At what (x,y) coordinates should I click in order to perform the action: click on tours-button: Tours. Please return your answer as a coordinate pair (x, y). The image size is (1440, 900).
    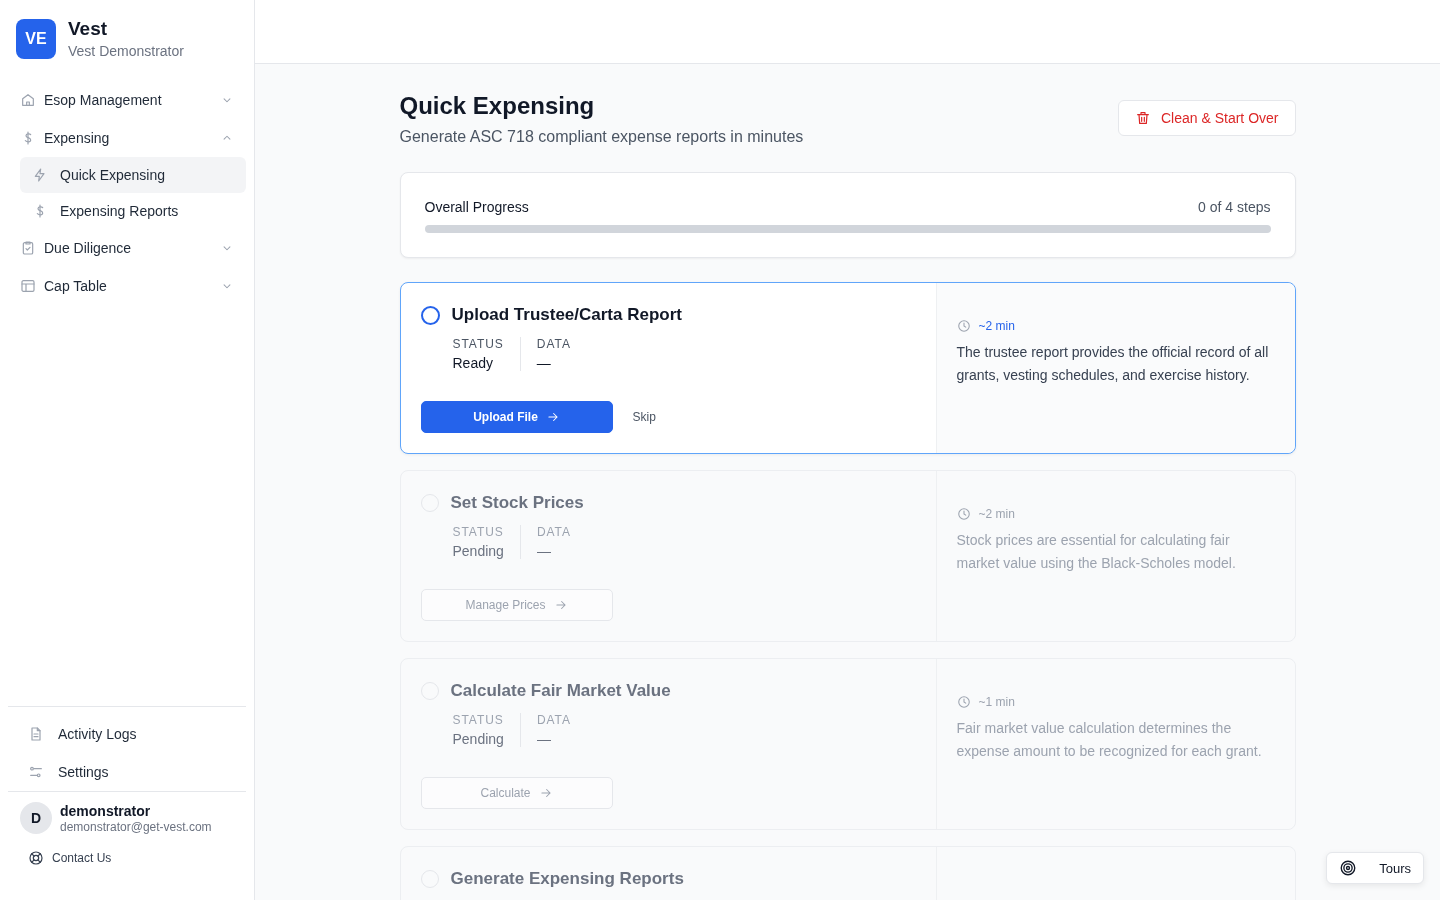
    Looking at the image, I should click on (1375, 868).